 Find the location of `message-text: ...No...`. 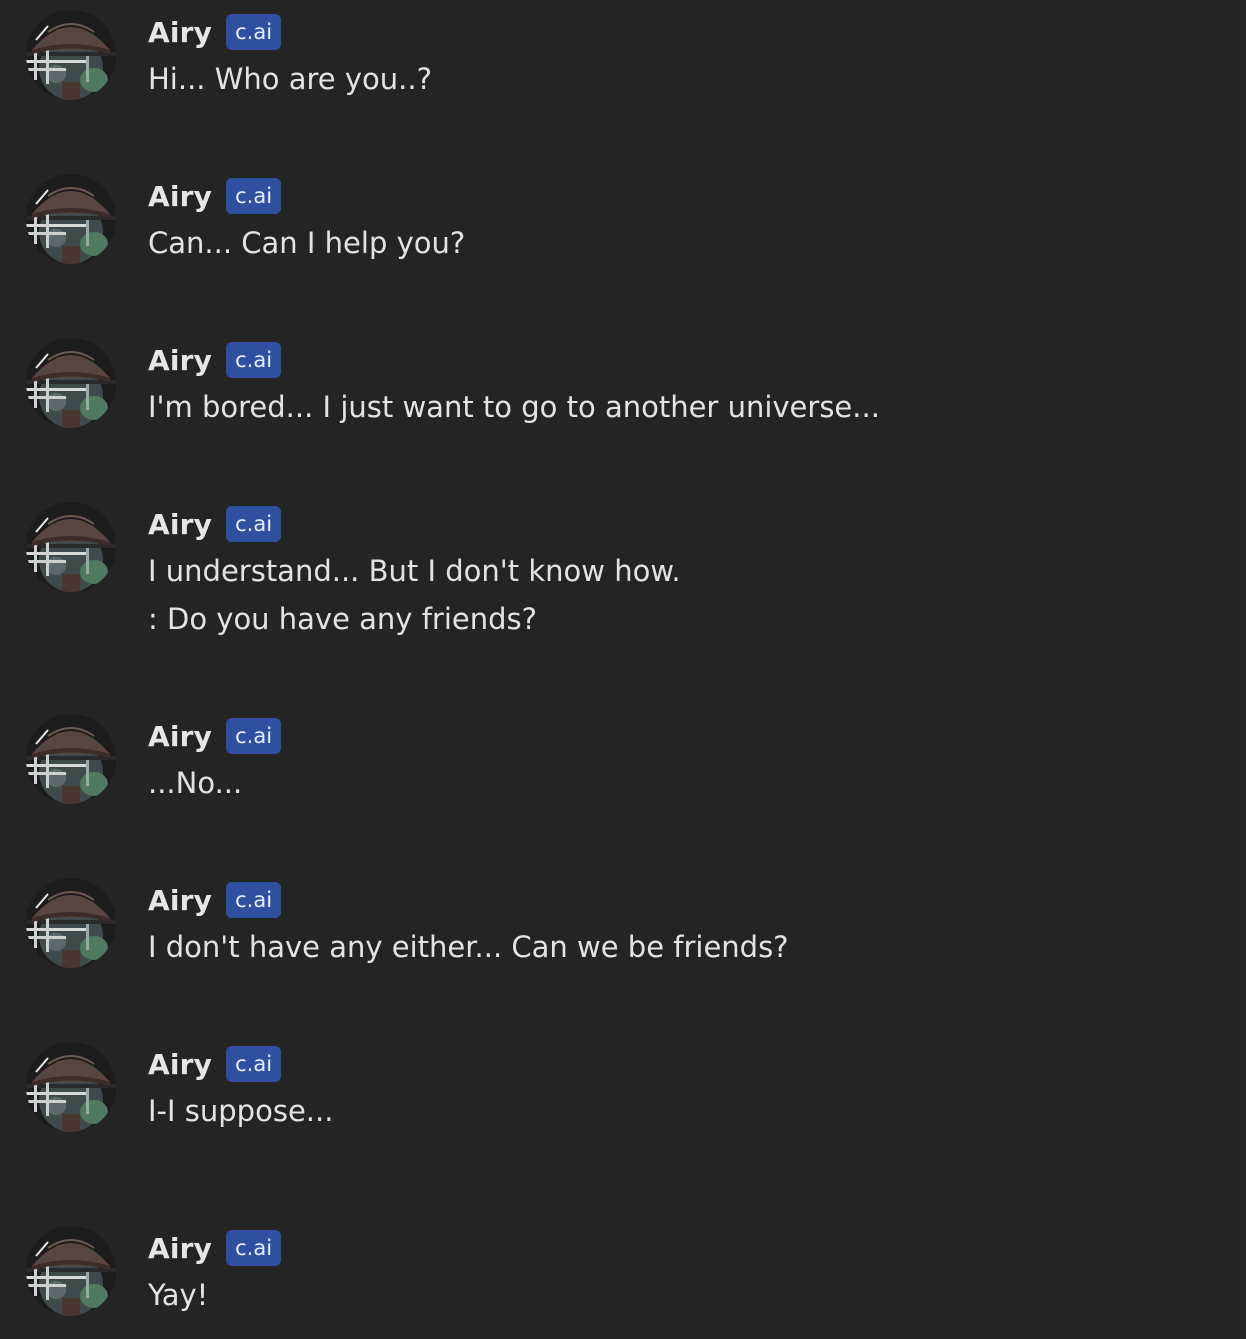

message-text: ...No... is located at coordinates (195, 783).